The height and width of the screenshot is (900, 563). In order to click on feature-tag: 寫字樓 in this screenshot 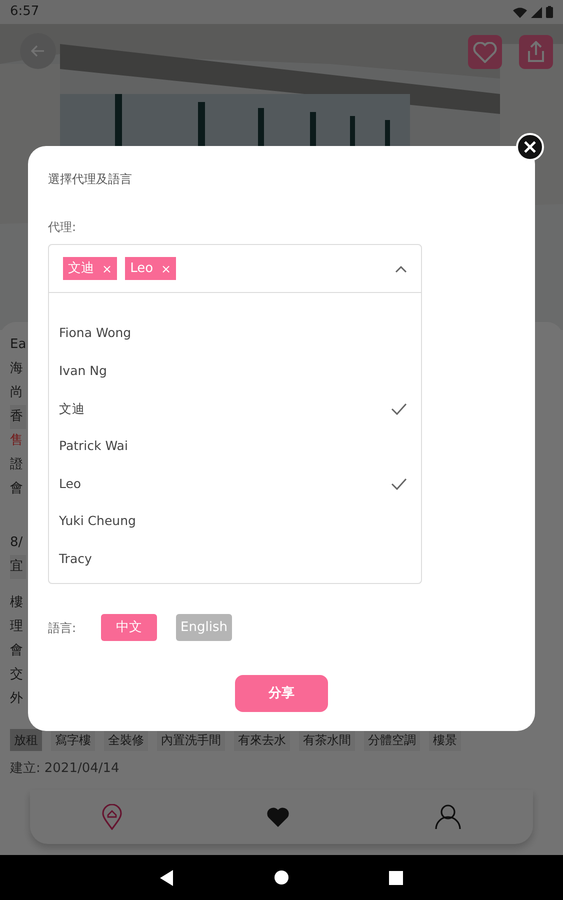, I will do `click(73, 740)`.